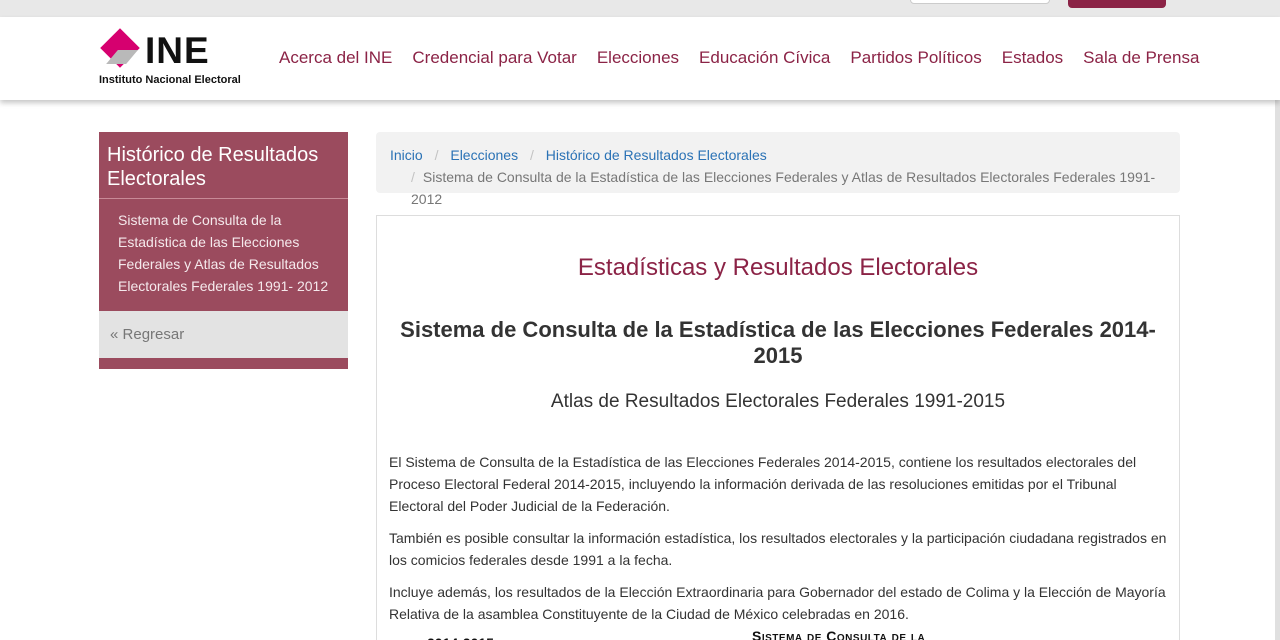 The height and width of the screenshot is (640, 1280). What do you see at coordinates (406, 155) in the screenshot?
I see `breadcrumb-inicio: Inicio` at bounding box center [406, 155].